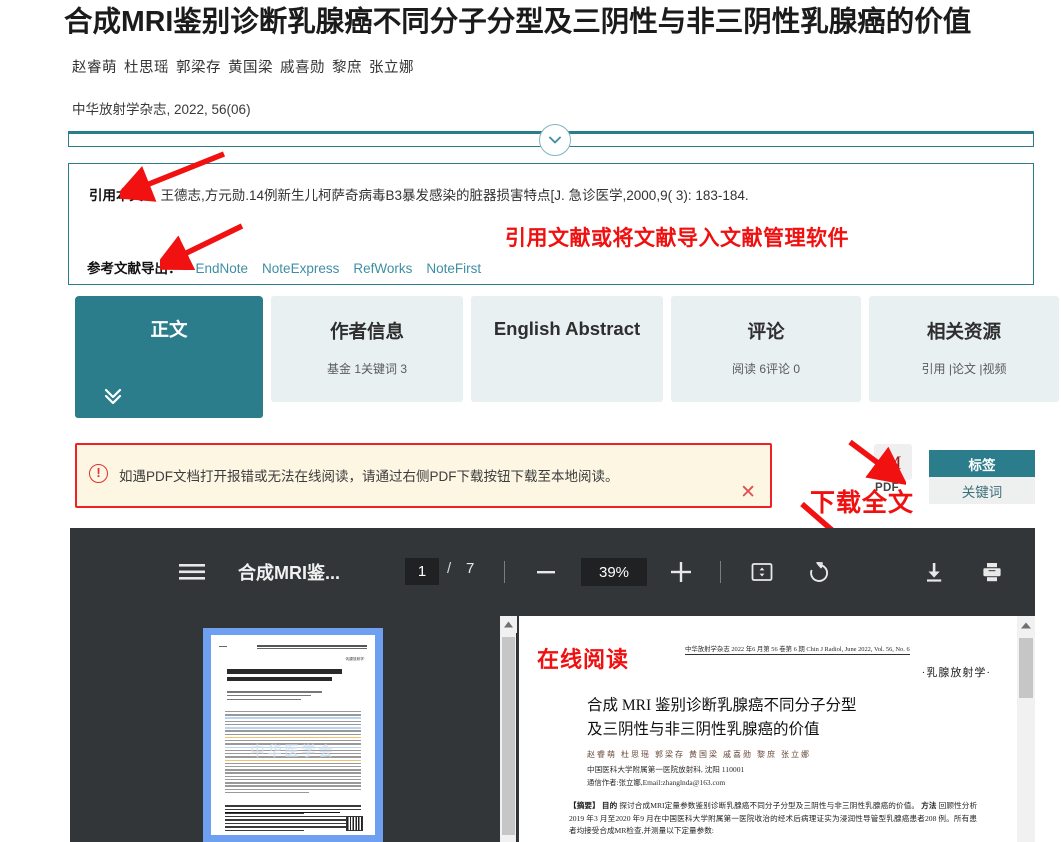  I want to click on thumb-rule, so click(282, 812).